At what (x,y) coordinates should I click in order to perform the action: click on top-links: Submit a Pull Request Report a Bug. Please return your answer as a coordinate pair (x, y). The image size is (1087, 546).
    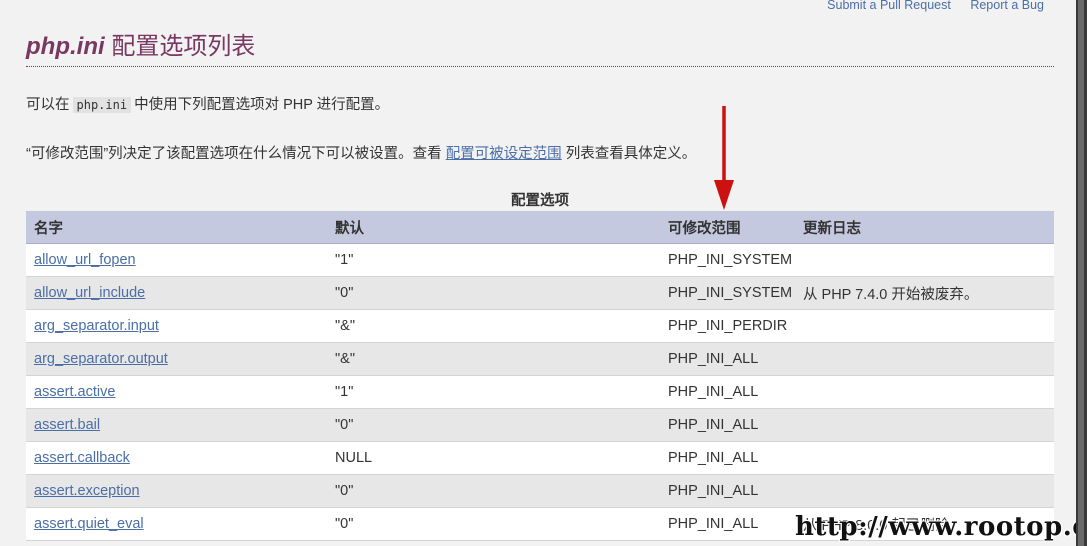
    Looking at the image, I should click on (927, 6).